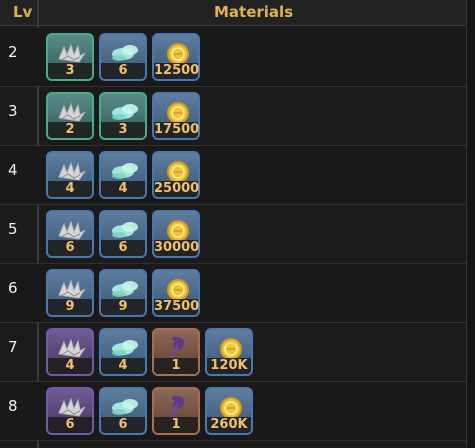 The image size is (475, 448). I want to click on material-slot: 25000, so click(176, 175).